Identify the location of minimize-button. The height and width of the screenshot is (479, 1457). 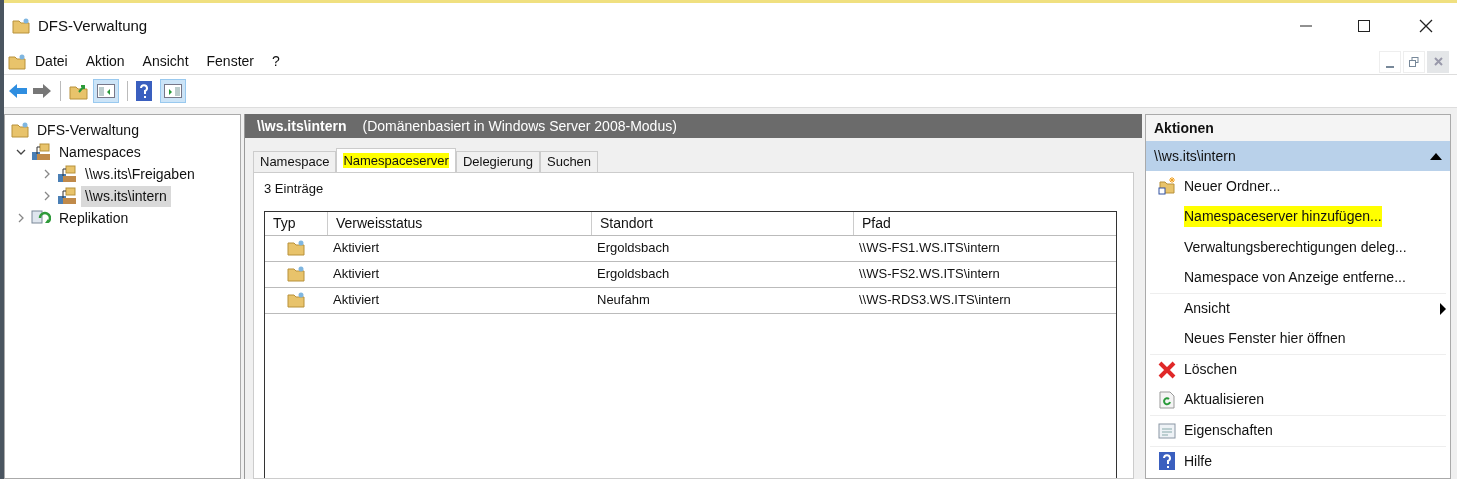
(1390, 61).